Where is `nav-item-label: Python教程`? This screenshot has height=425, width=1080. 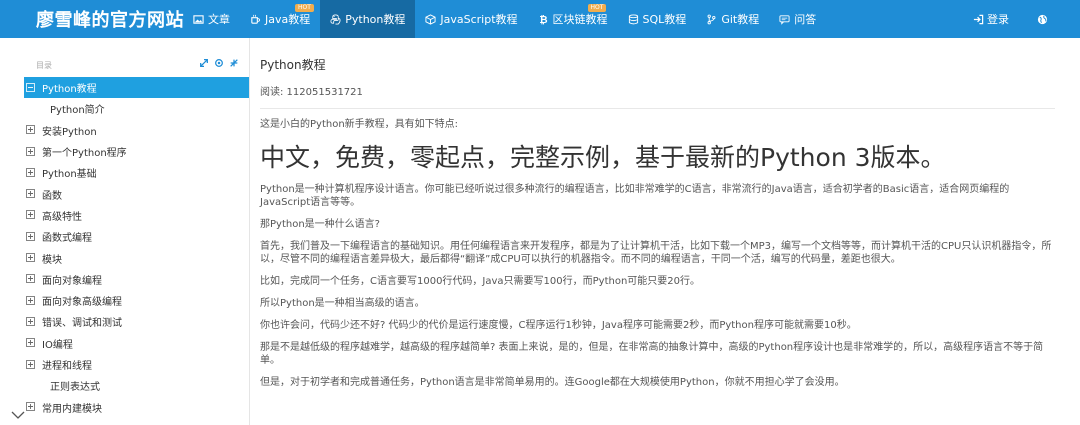 nav-item-label: Python教程 is located at coordinates (375, 19).